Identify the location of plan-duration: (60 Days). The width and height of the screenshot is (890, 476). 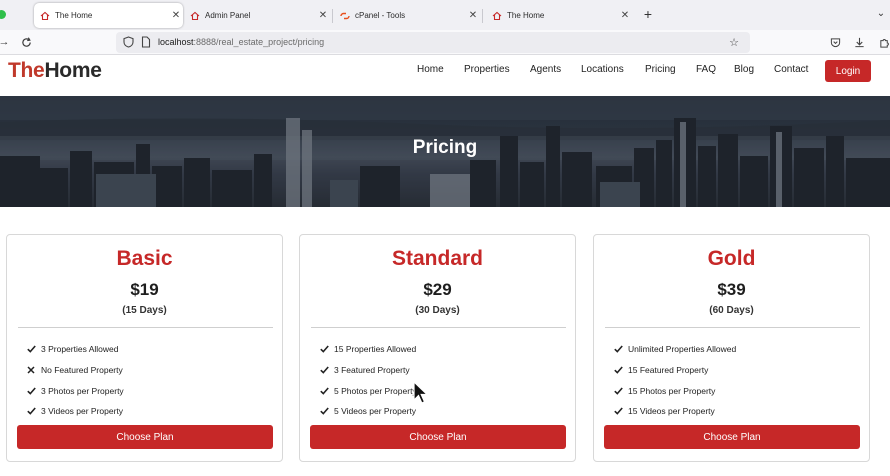
(731, 310).